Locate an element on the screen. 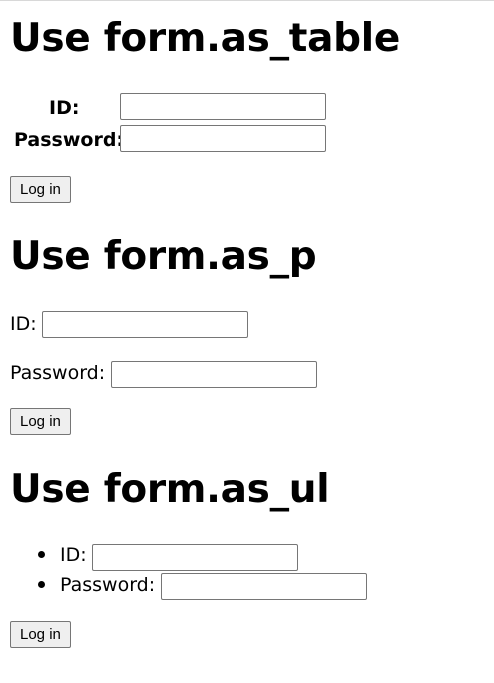 This screenshot has height=683, width=494. as-table-id-input is located at coordinates (223, 106).